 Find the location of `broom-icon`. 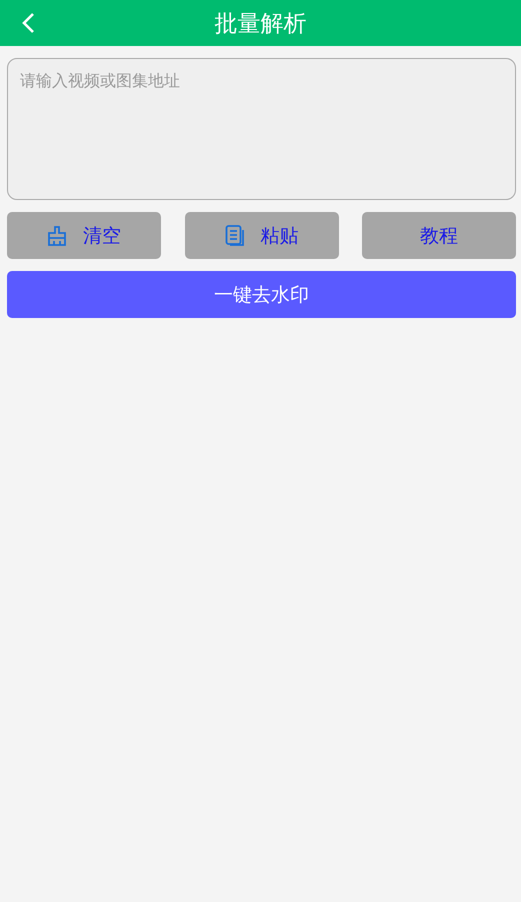

broom-icon is located at coordinates (57, 236).